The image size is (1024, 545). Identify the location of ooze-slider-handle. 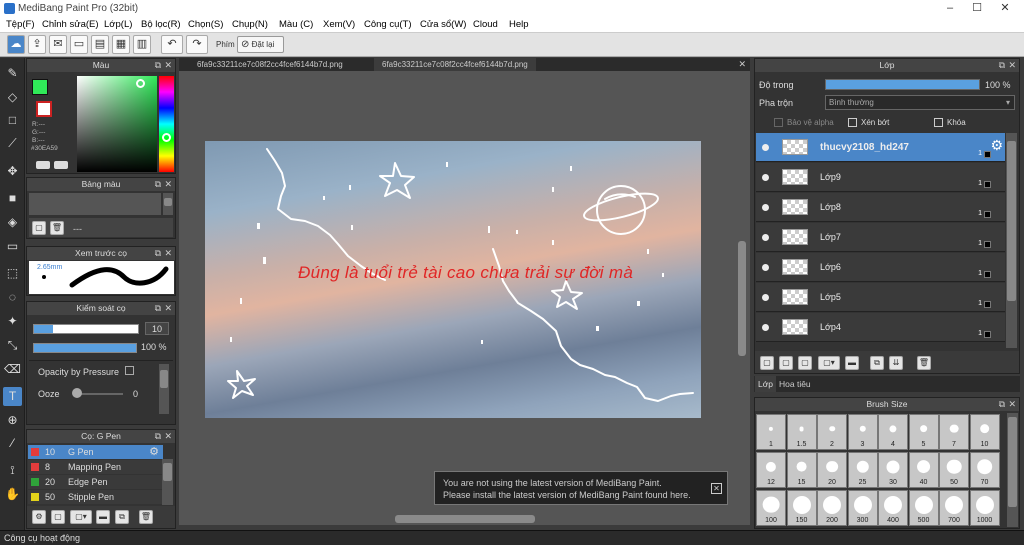
(77, 393).